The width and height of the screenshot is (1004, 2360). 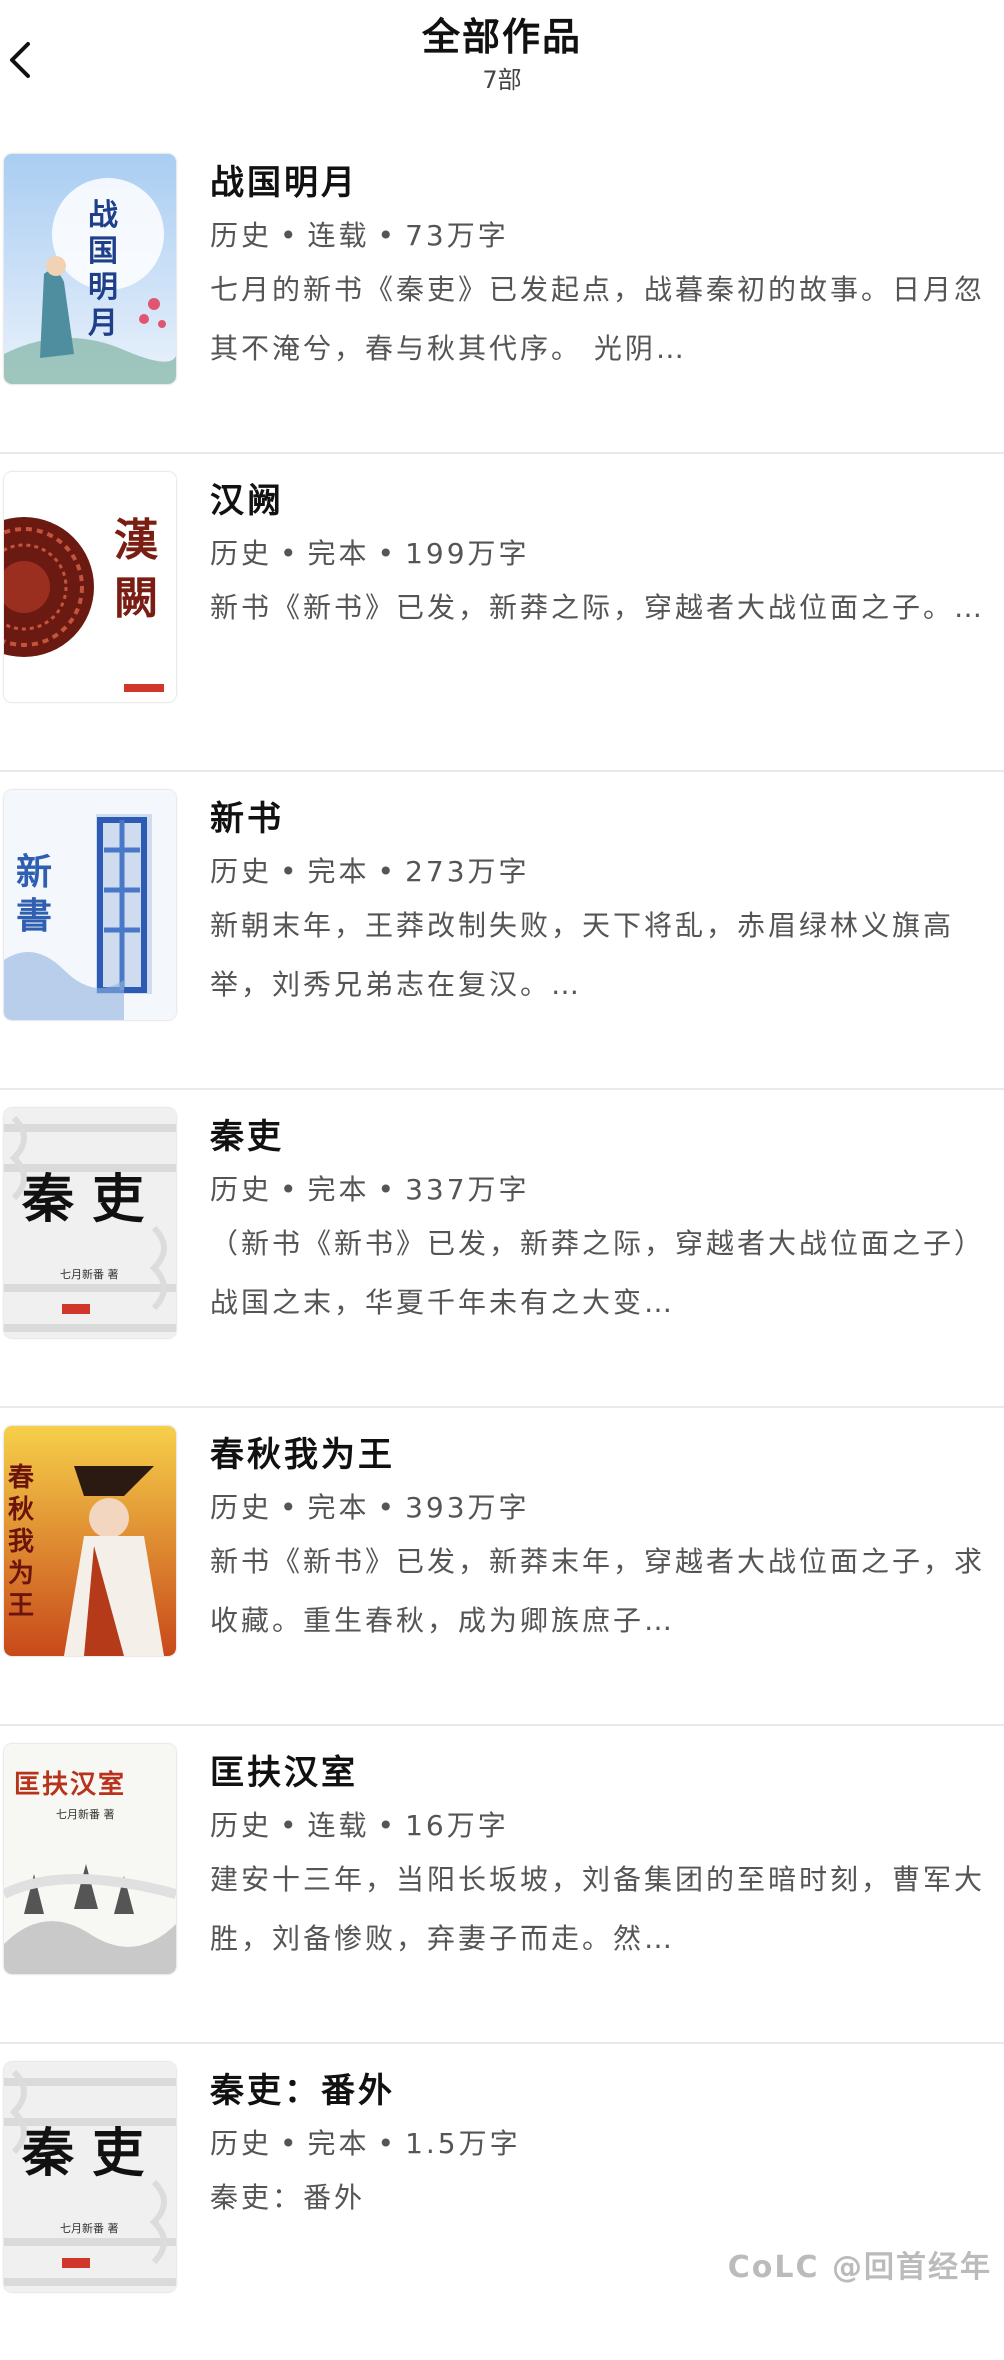 What do you see at coordinates (602, 1826) in the screenshot?
I see `book-meta: 历史 • 连载 • 16万字` at bounding box center [602, 1826].